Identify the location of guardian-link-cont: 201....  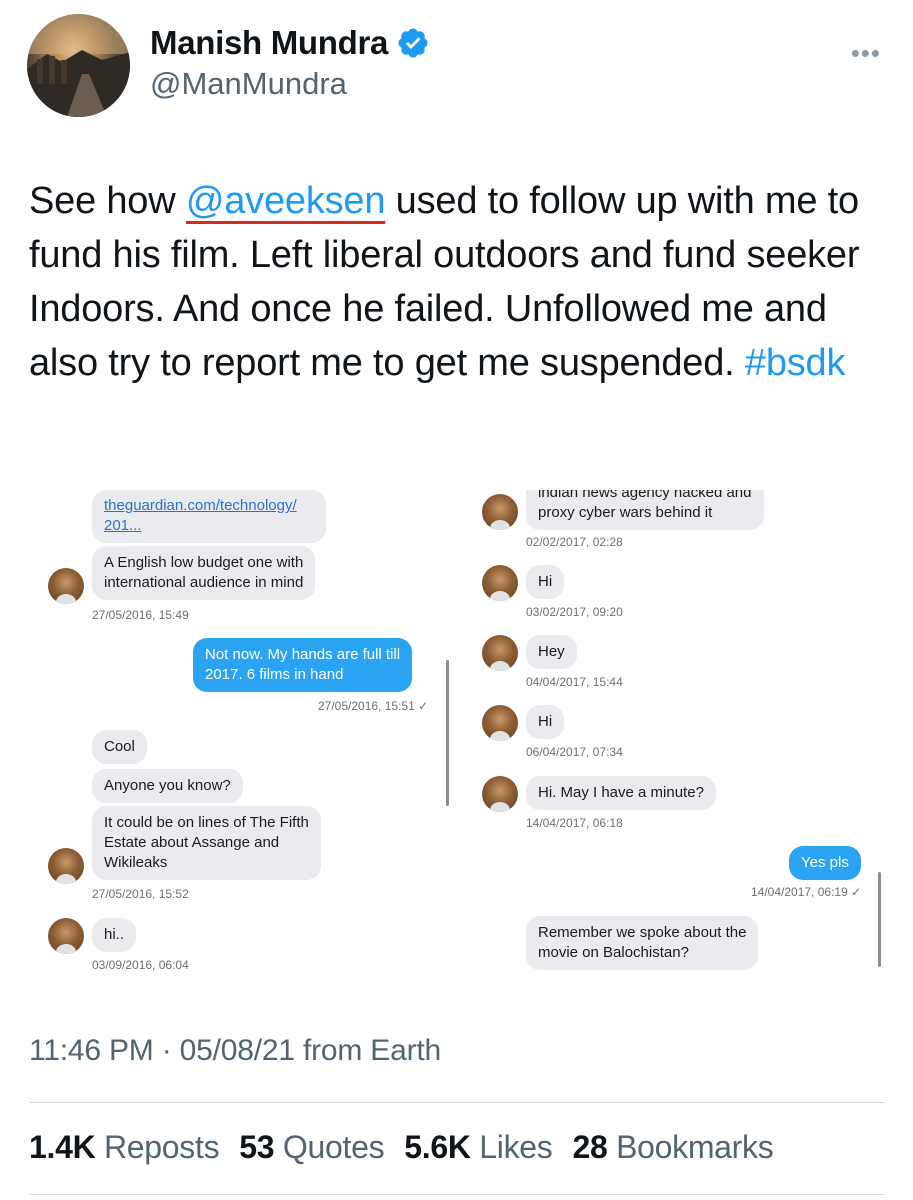
(123, 525).